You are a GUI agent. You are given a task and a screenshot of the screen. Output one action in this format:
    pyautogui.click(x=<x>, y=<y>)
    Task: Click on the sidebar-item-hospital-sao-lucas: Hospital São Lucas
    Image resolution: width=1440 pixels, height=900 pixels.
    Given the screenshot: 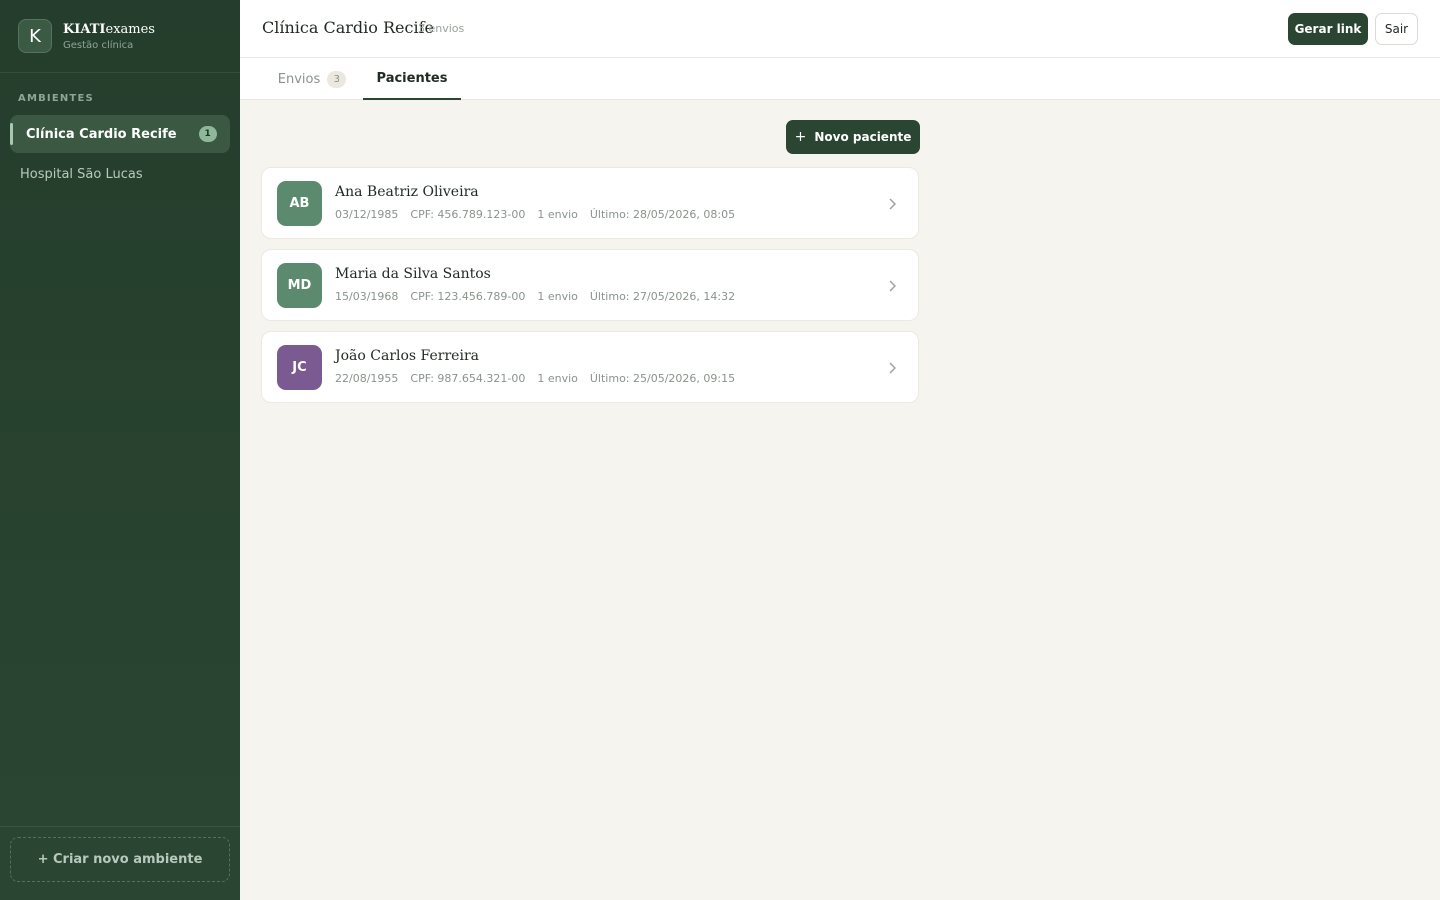 What is the action you would take?
    pyautogui.click(x=120, y=174)
    